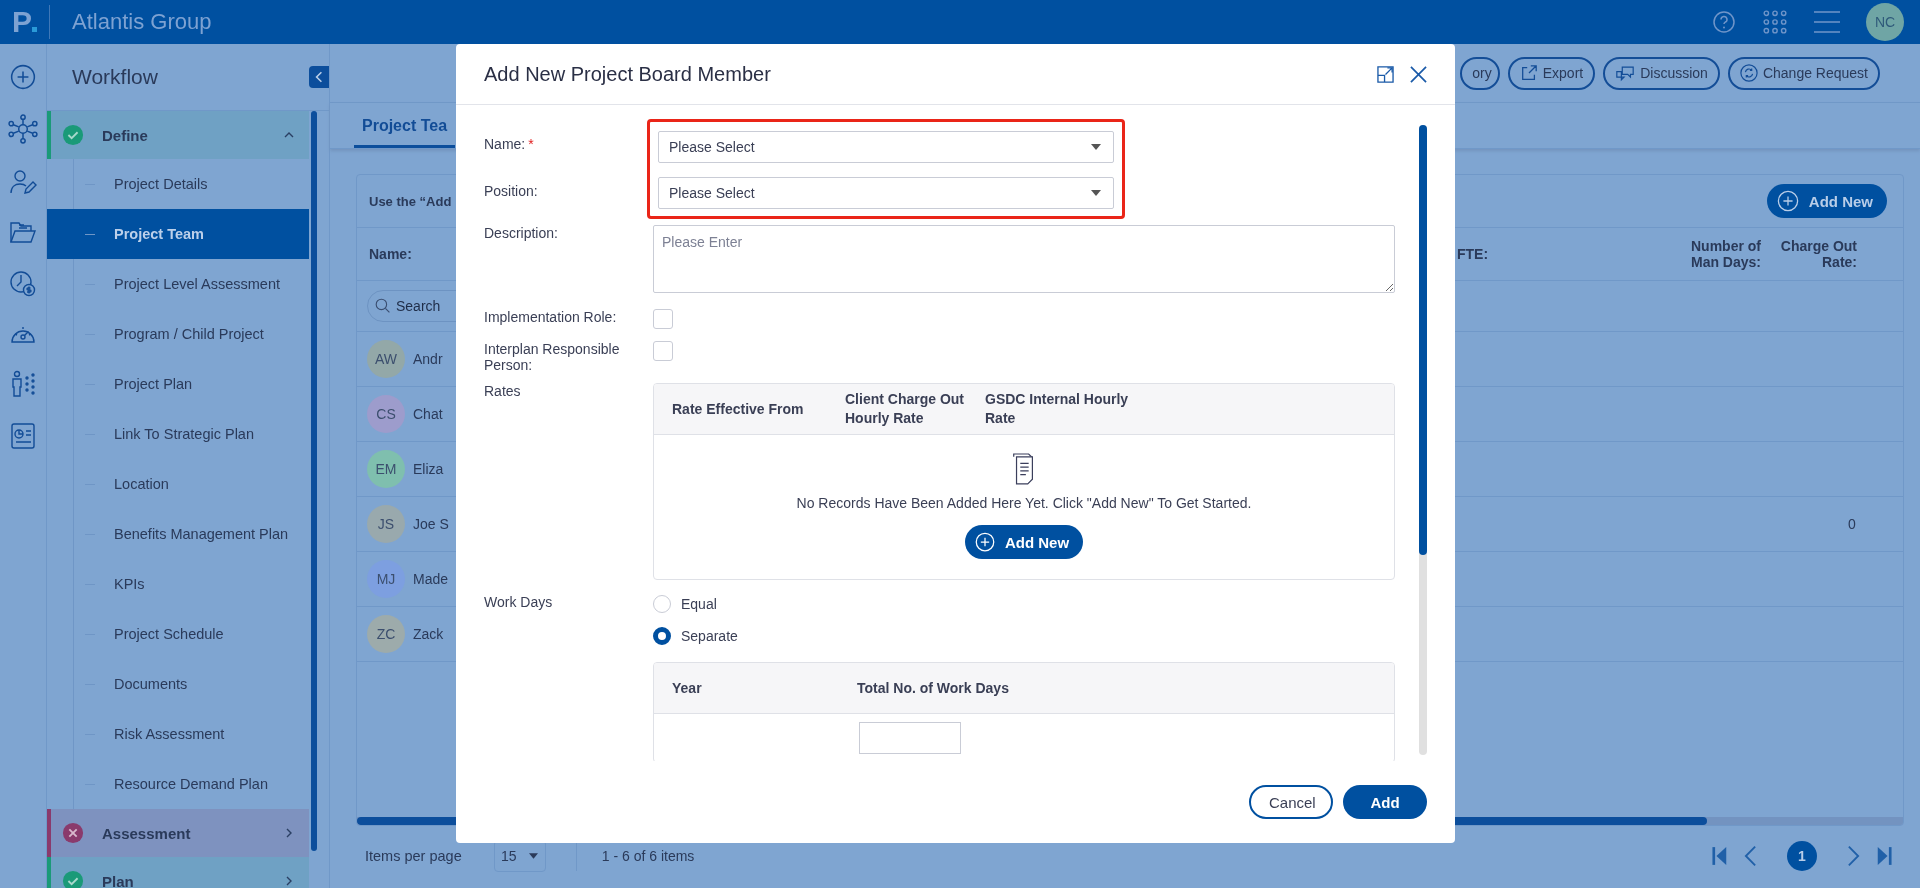 This screenshot has width=1920, height=888. I want to click on dialog-title: Add New Project Board Member, so click(628, 74).